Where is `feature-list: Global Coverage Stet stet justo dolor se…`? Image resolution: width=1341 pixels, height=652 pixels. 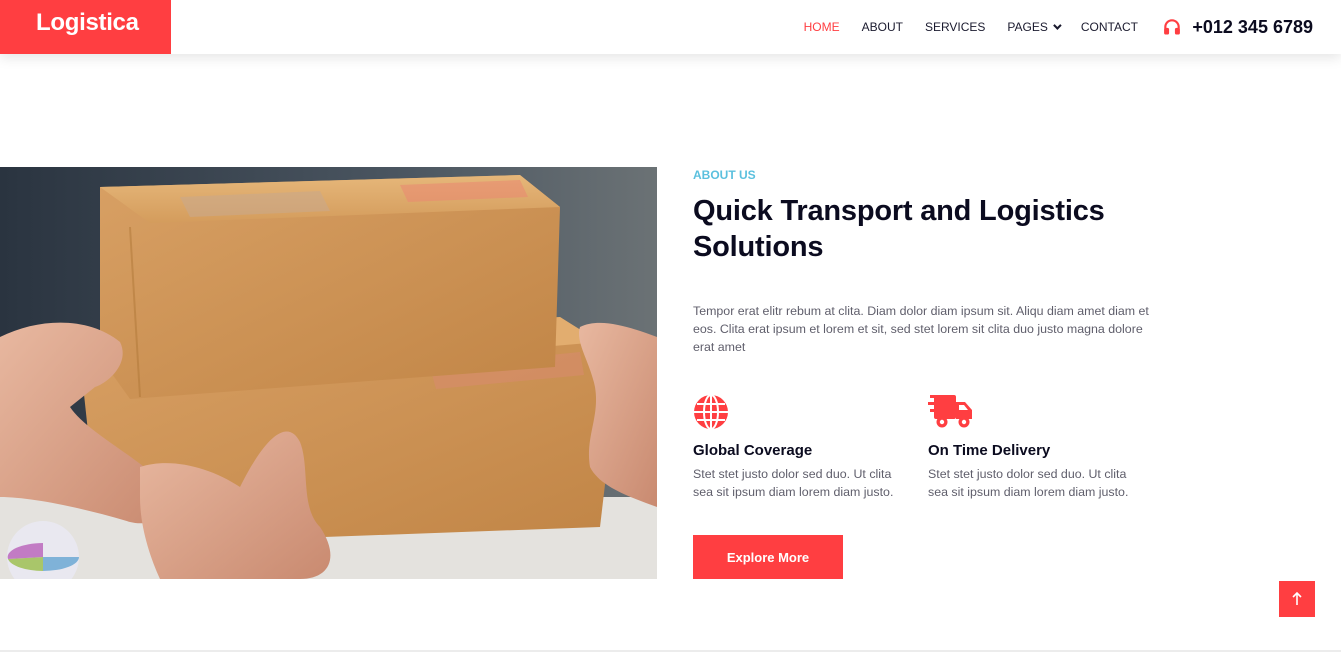 feature-list: Global Coverage Stet stet justo dolor se… is located at coordinates (928, 446).